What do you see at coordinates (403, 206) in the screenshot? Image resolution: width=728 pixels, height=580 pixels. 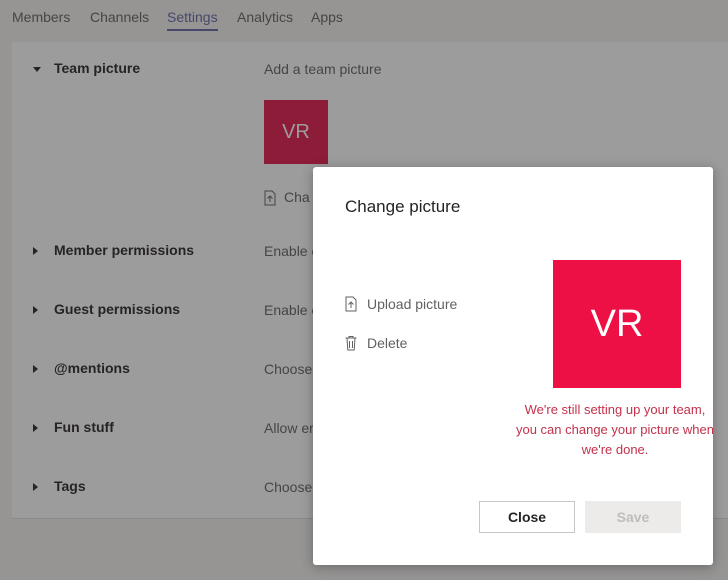 I see `dialog-title: Change picture` at bounding box center [403, 206].